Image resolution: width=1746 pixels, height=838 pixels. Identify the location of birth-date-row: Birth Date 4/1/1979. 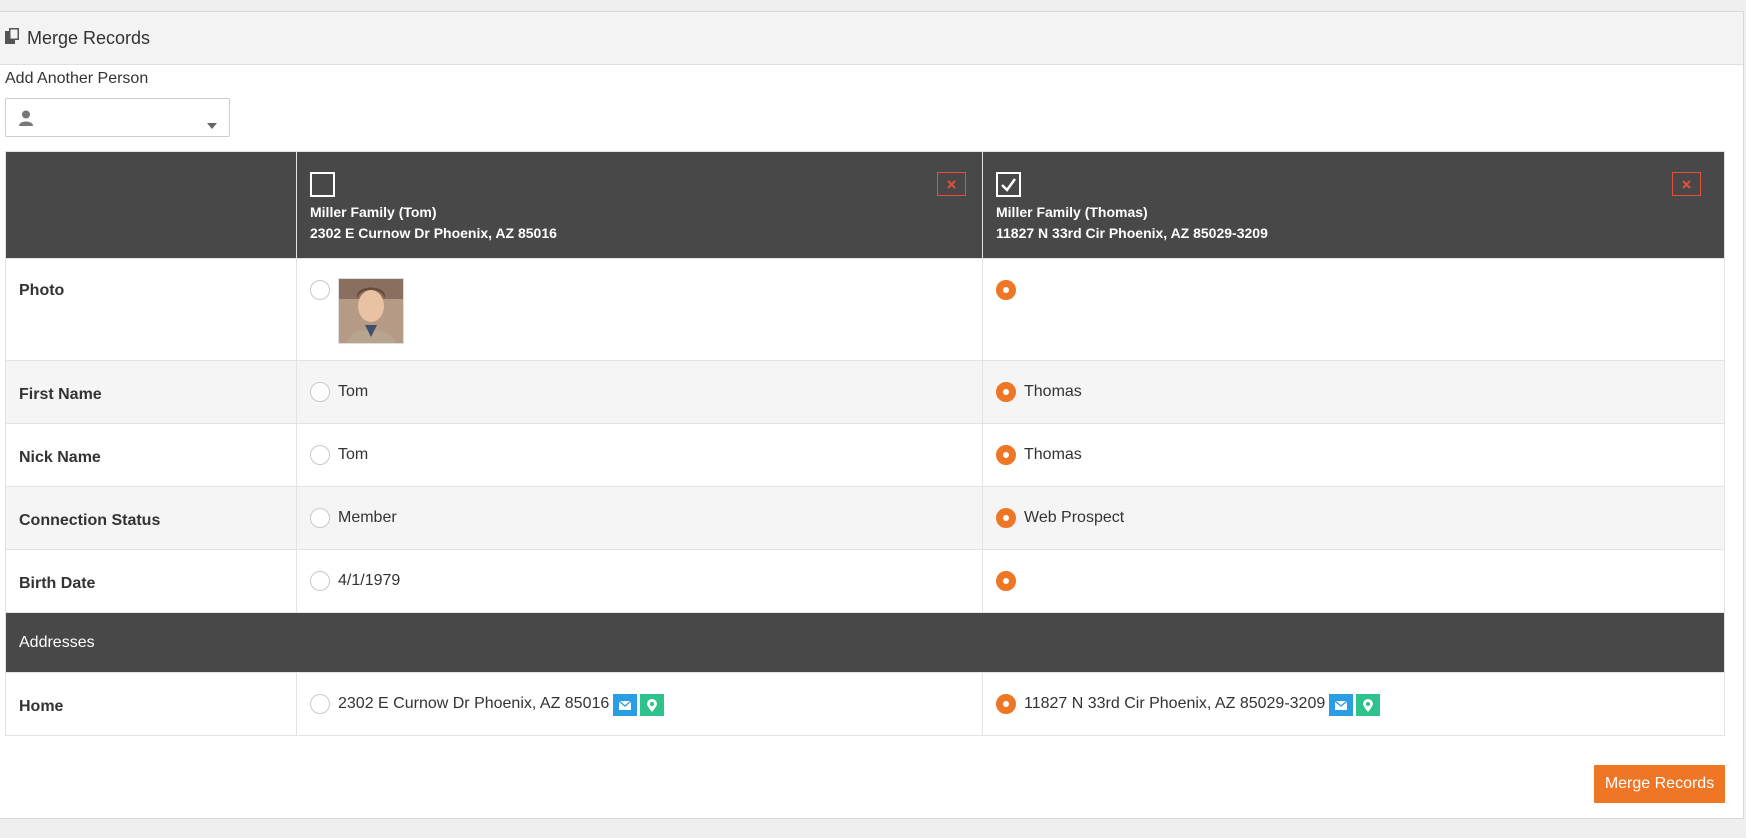
(865, 581).